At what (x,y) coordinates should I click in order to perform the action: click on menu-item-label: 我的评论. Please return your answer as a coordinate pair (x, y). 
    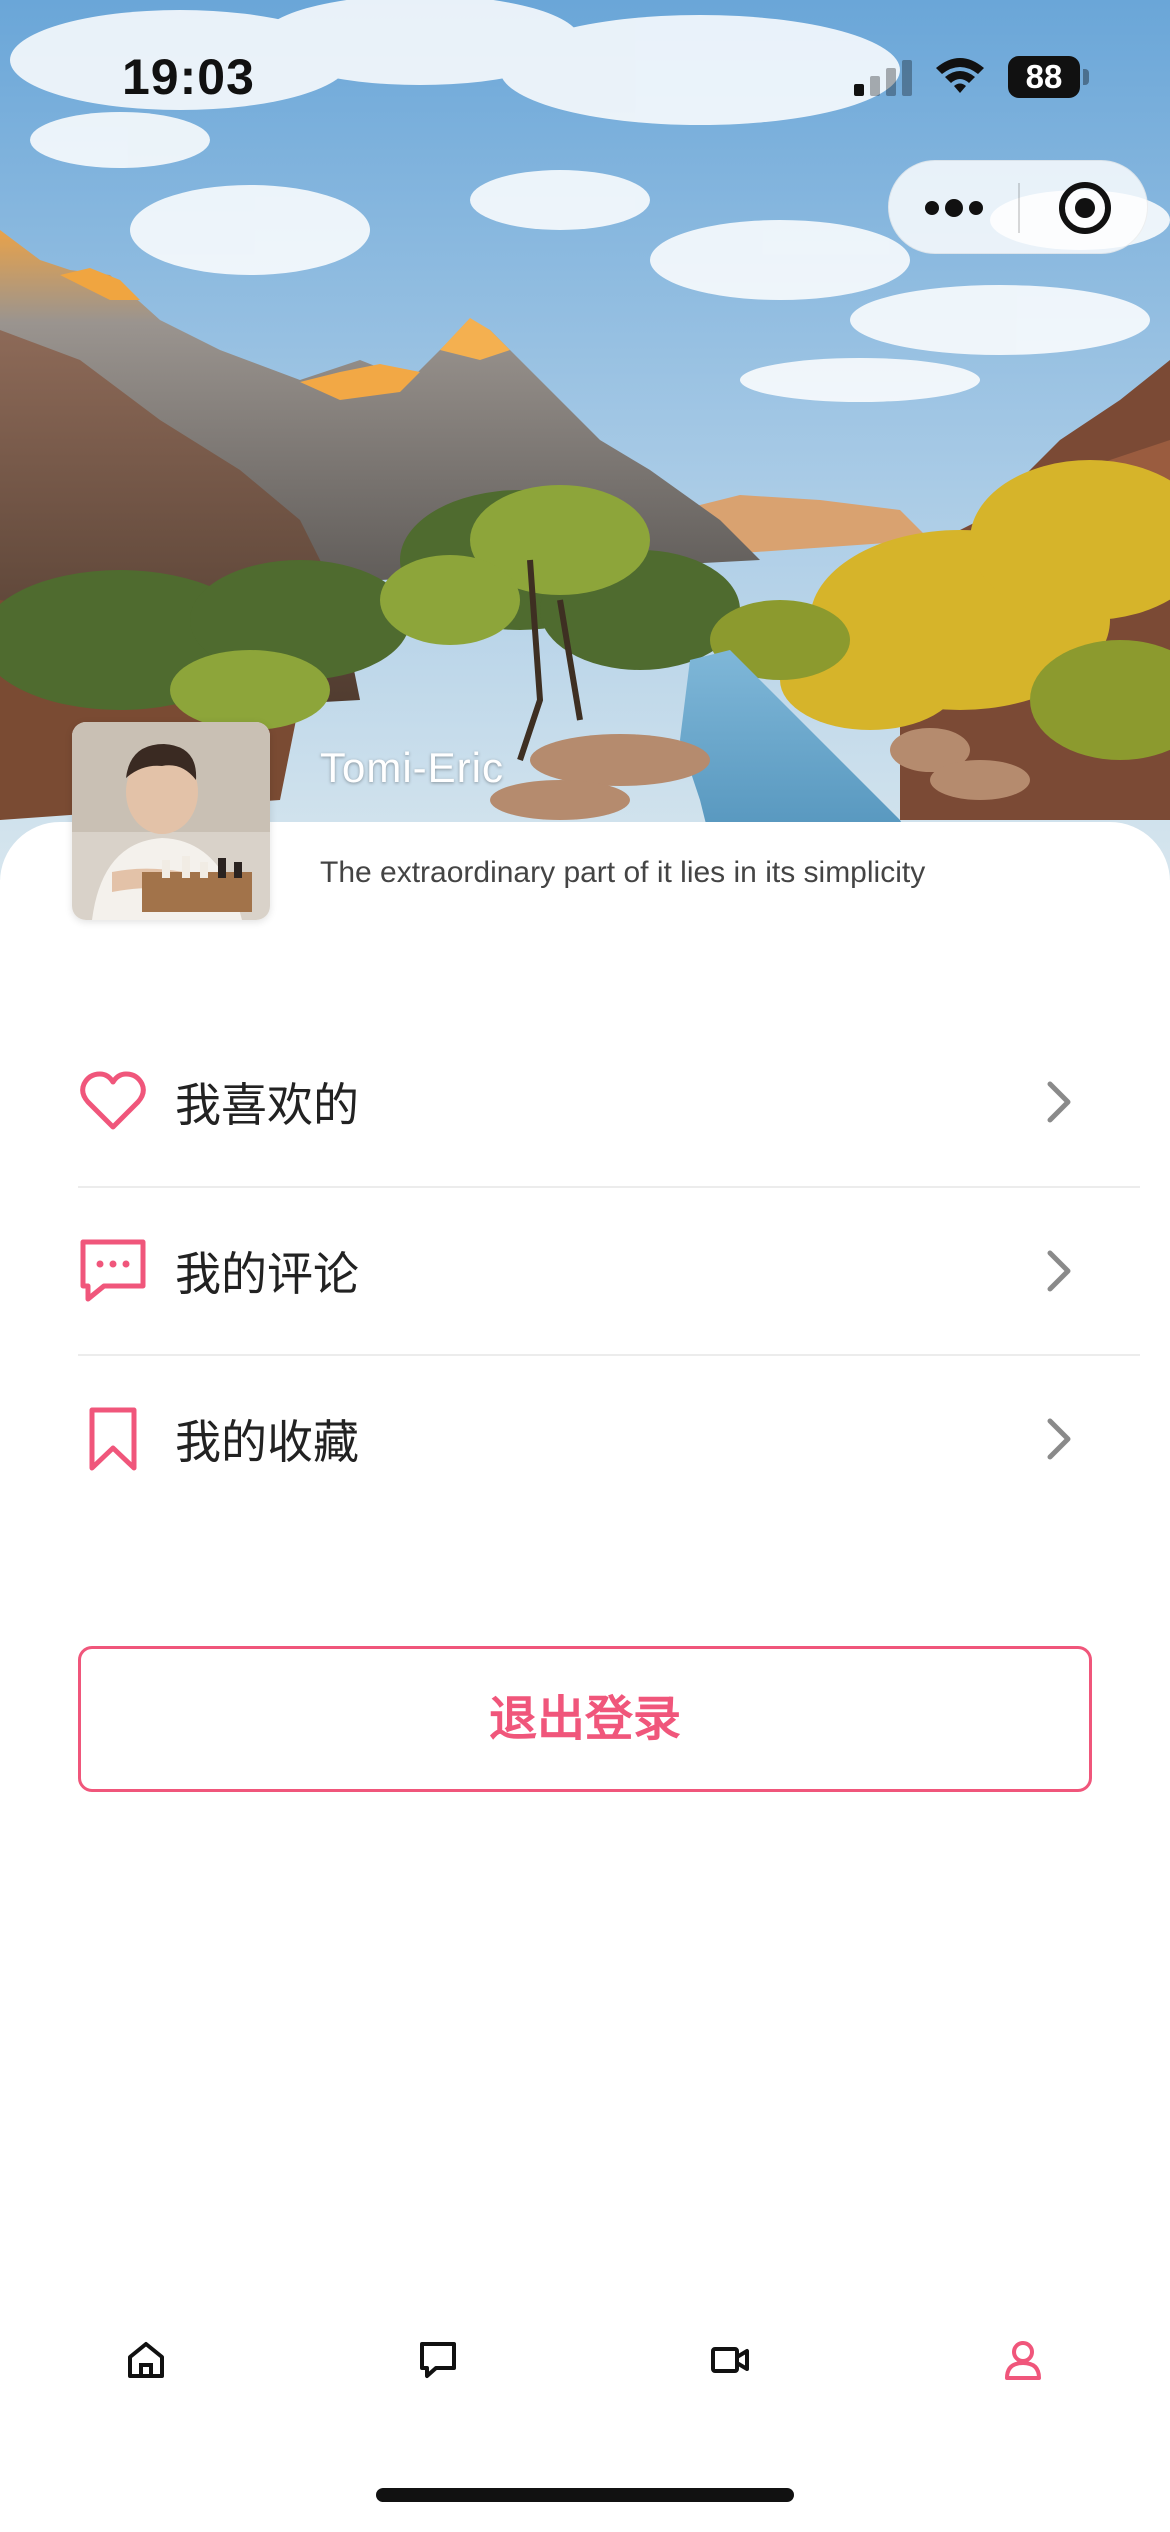
    Looking at the image, I should click on (267, 1274).